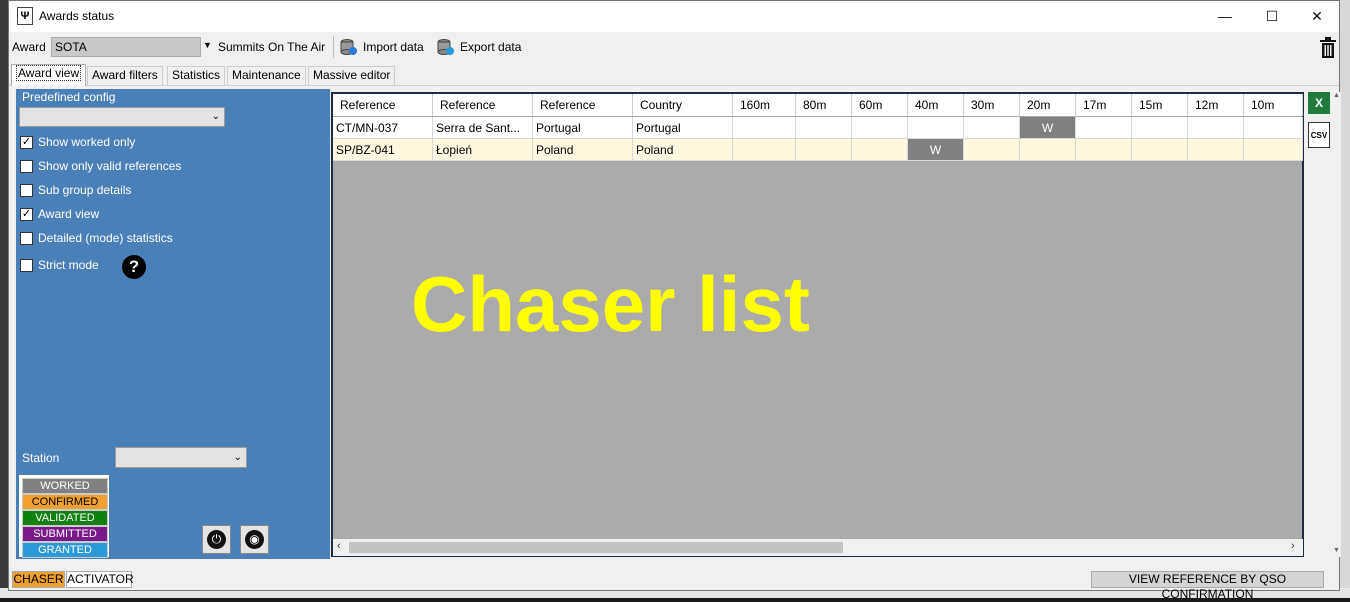 Image resolution: width=1350 pixels, height=602 pixels. I want to click on view-reference-button: VIEW REFERENCE BY QSO CONFIRMATION, so click(1207, 586).